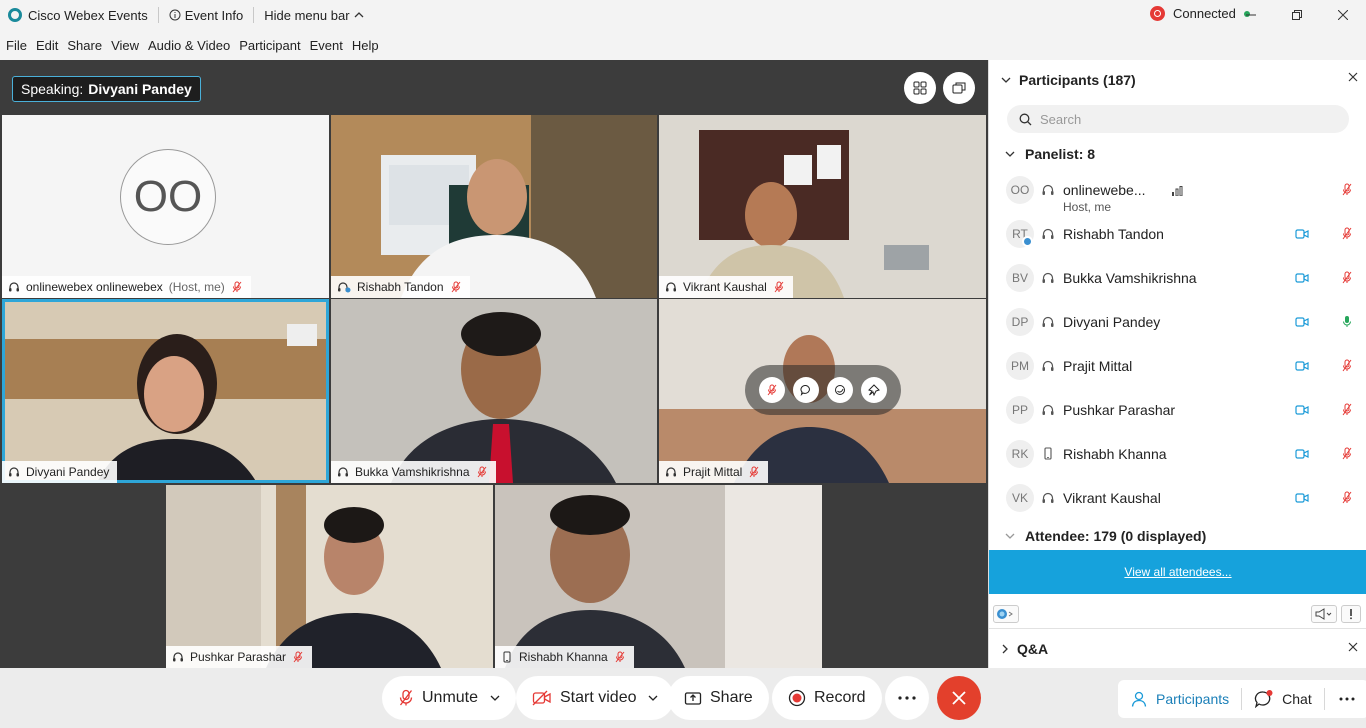  I want to click on close-window-button, so click(1343, 15).